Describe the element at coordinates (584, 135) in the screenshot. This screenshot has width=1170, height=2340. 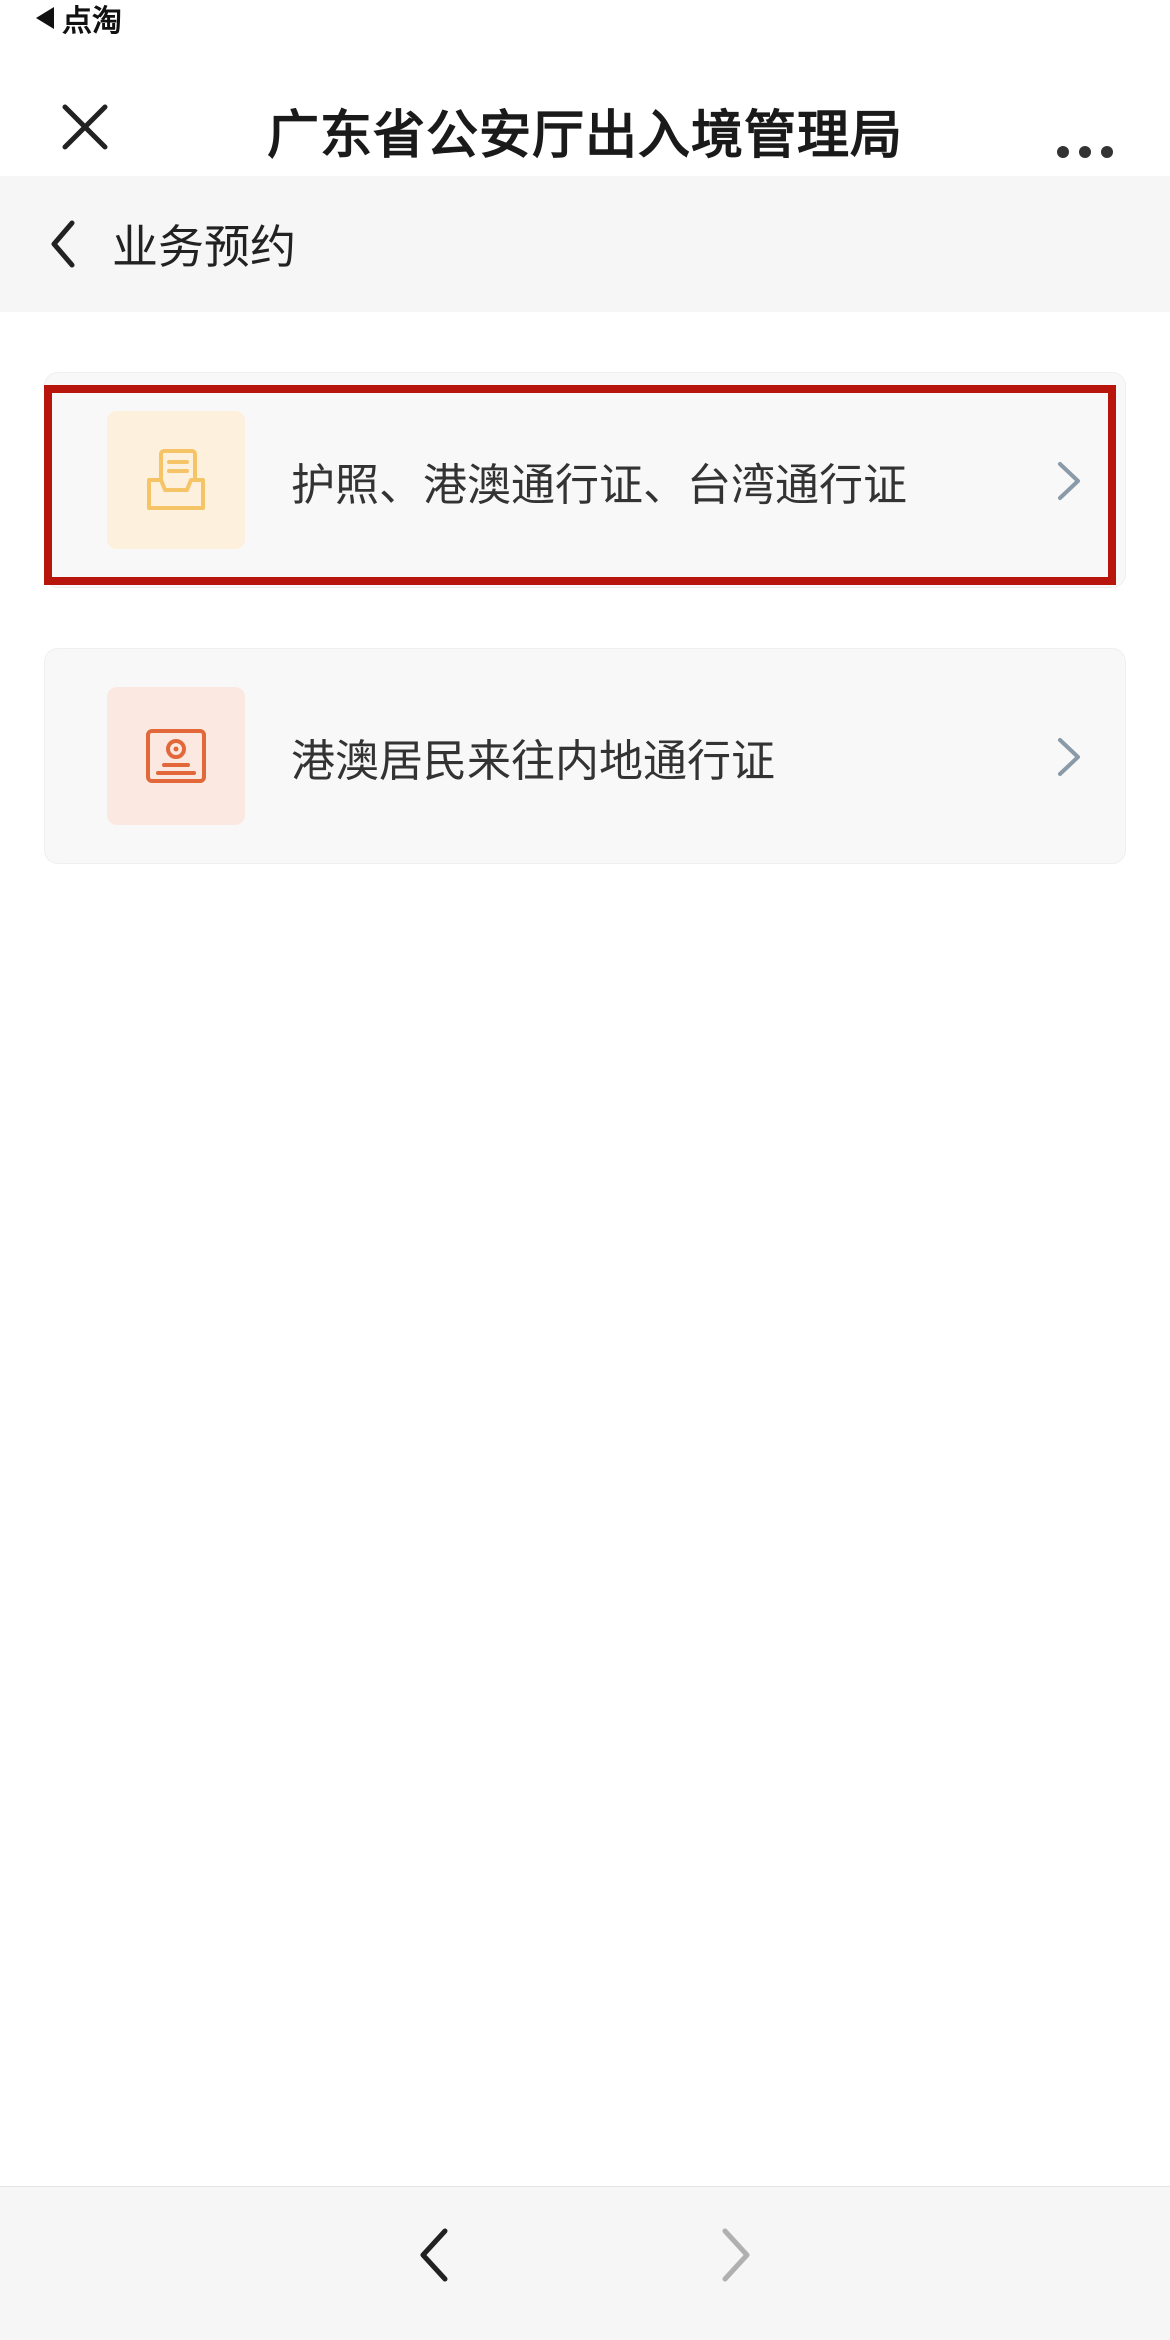
I see `page-title: 广东省公安厅出入境管理局` at that location.